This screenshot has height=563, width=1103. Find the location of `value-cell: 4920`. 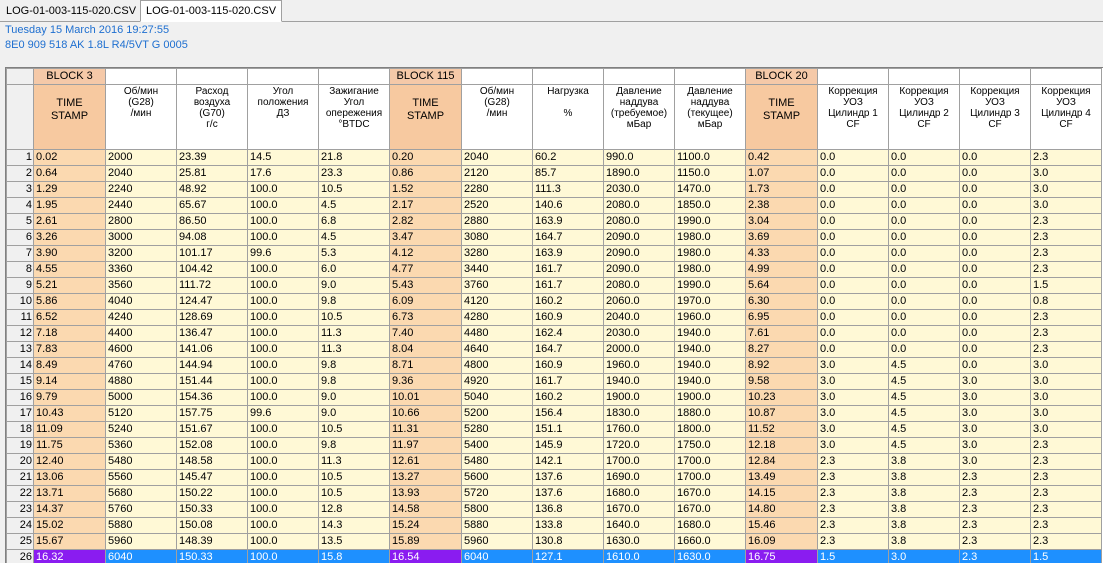

value-cell: 4920 is located at coordinates (497, 382).